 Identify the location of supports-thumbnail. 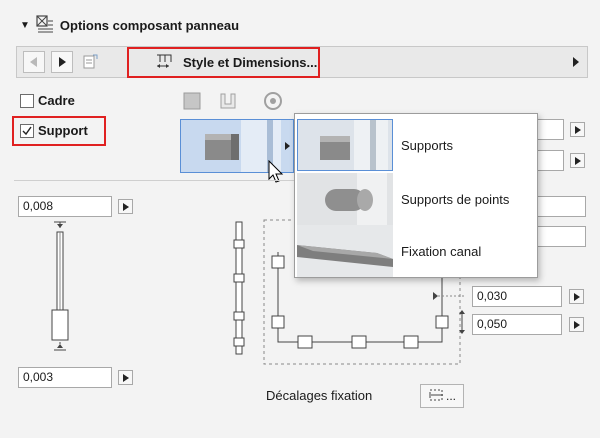
(345, 145).